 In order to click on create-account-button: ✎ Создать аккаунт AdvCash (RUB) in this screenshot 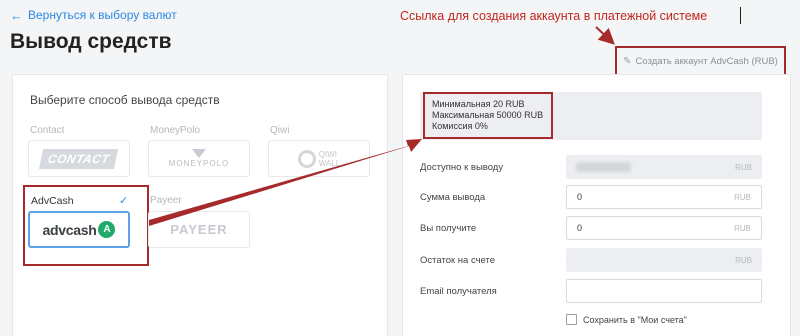, I will do `click(700, 61)`.